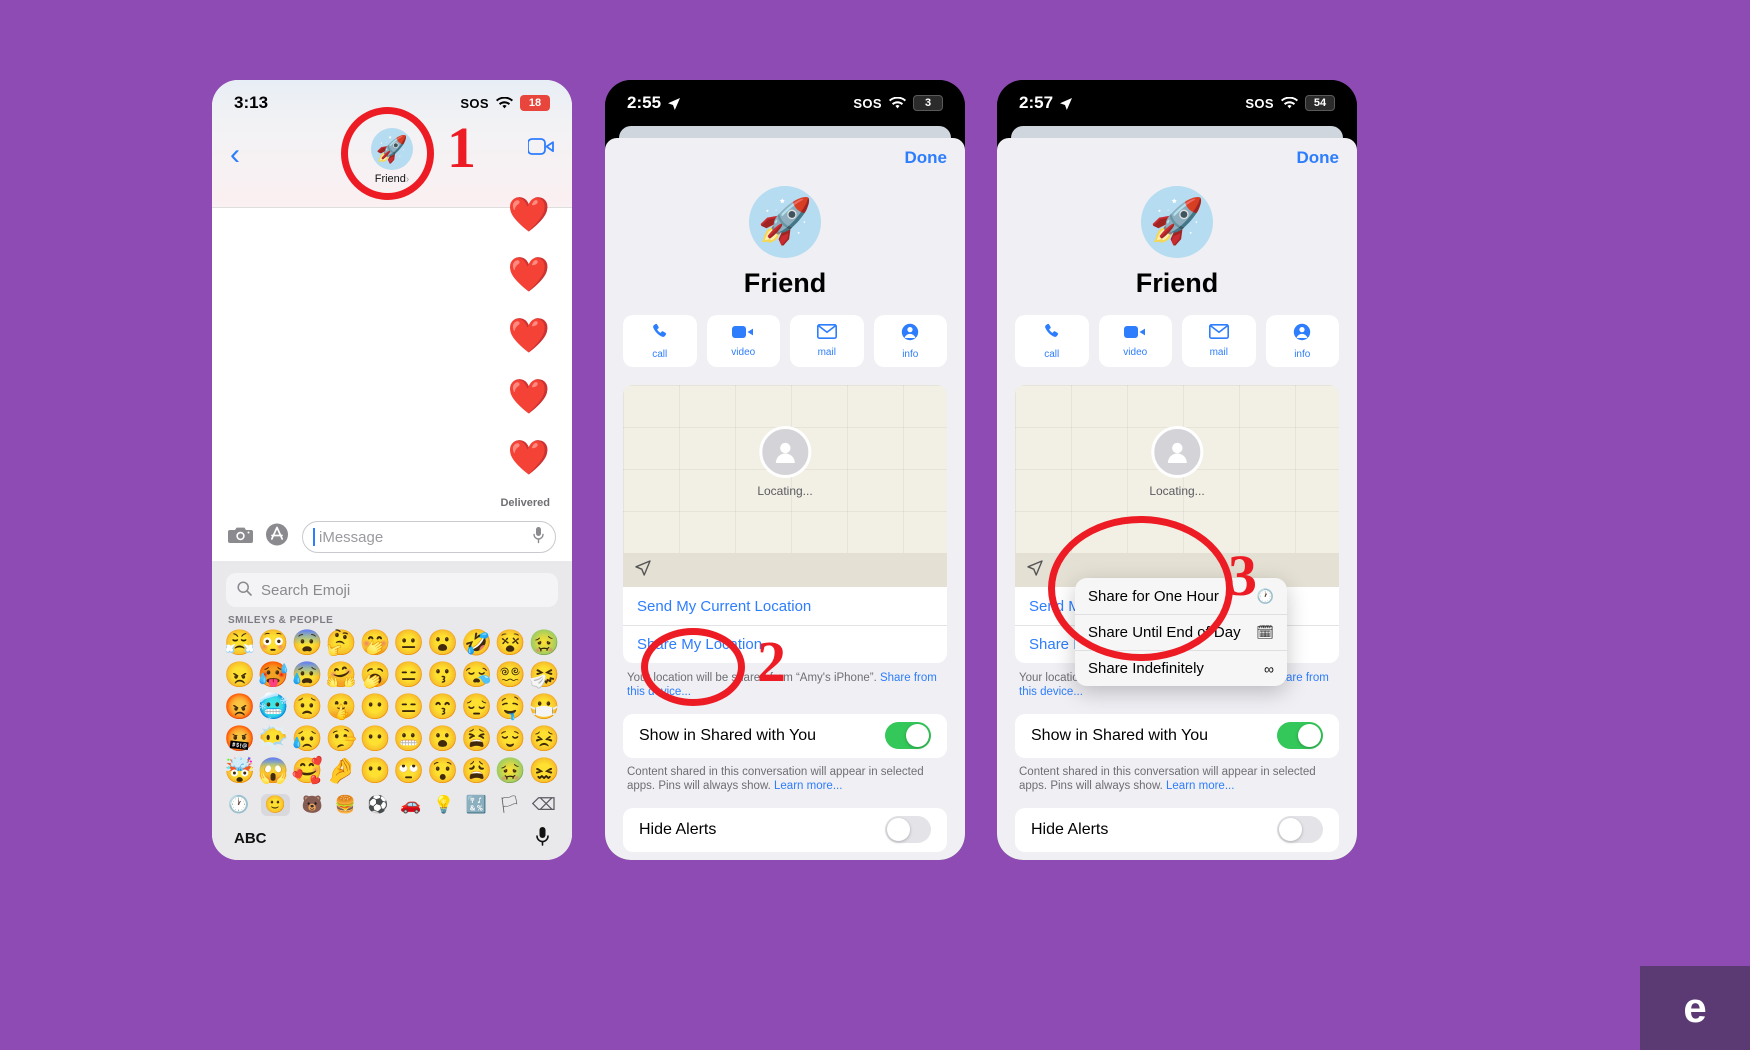 This screenshot has height=1050, width=1750. I want to click on abc-key: ABC, so click(250, 838).